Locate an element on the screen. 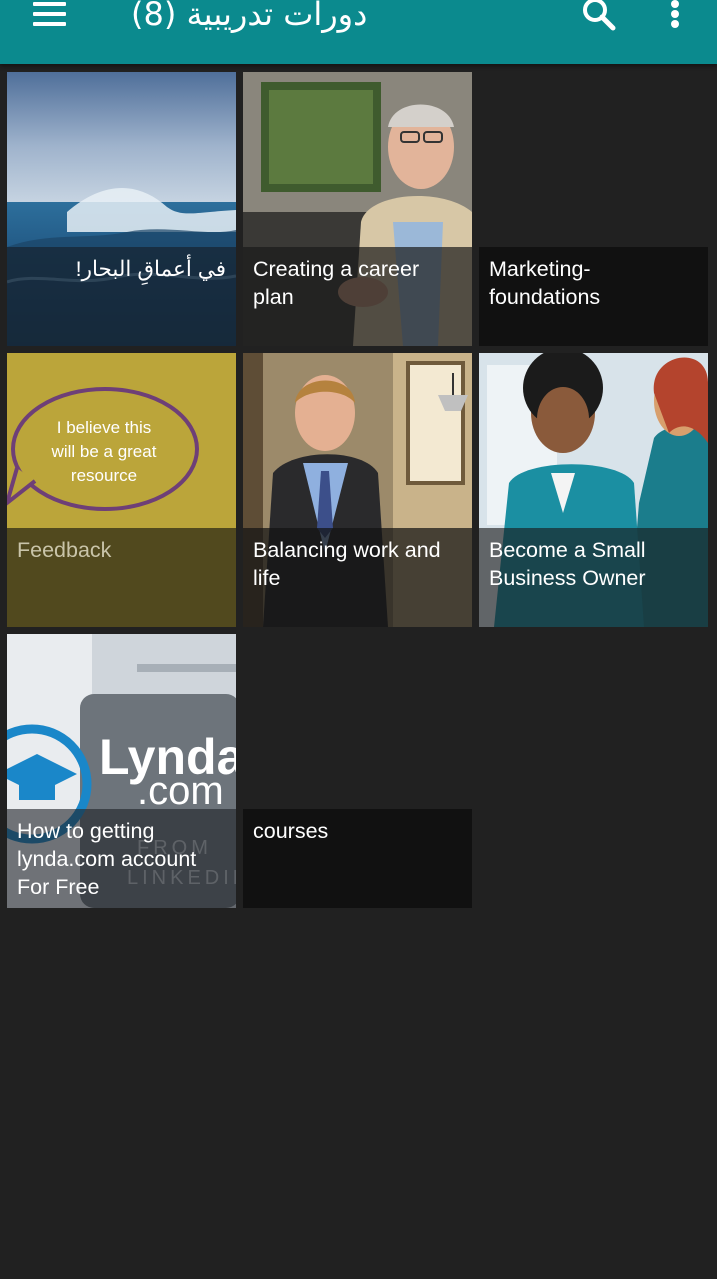  course-tile: Marketing-foundations is located at coordinates (593, 209).